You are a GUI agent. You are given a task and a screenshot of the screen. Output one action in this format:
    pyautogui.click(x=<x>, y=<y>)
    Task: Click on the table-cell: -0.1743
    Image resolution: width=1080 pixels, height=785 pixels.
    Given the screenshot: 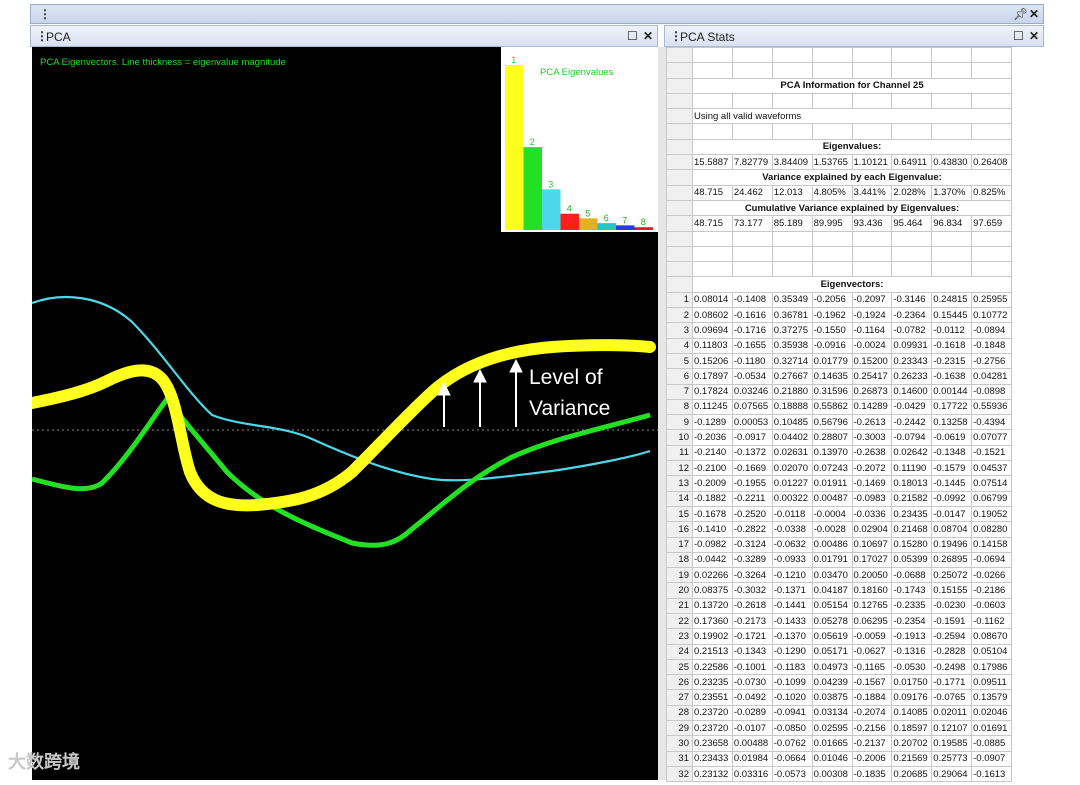 What is the action you would take?
    pyautogui.click(x=912, y=590)
    